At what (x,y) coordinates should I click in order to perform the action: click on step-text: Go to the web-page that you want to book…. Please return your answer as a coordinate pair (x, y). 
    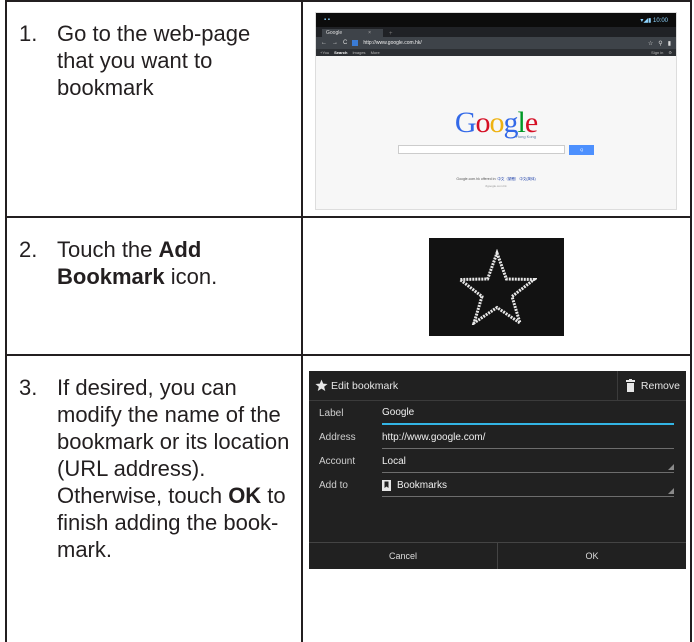
    Looking at the image, I should click on (154, 60).